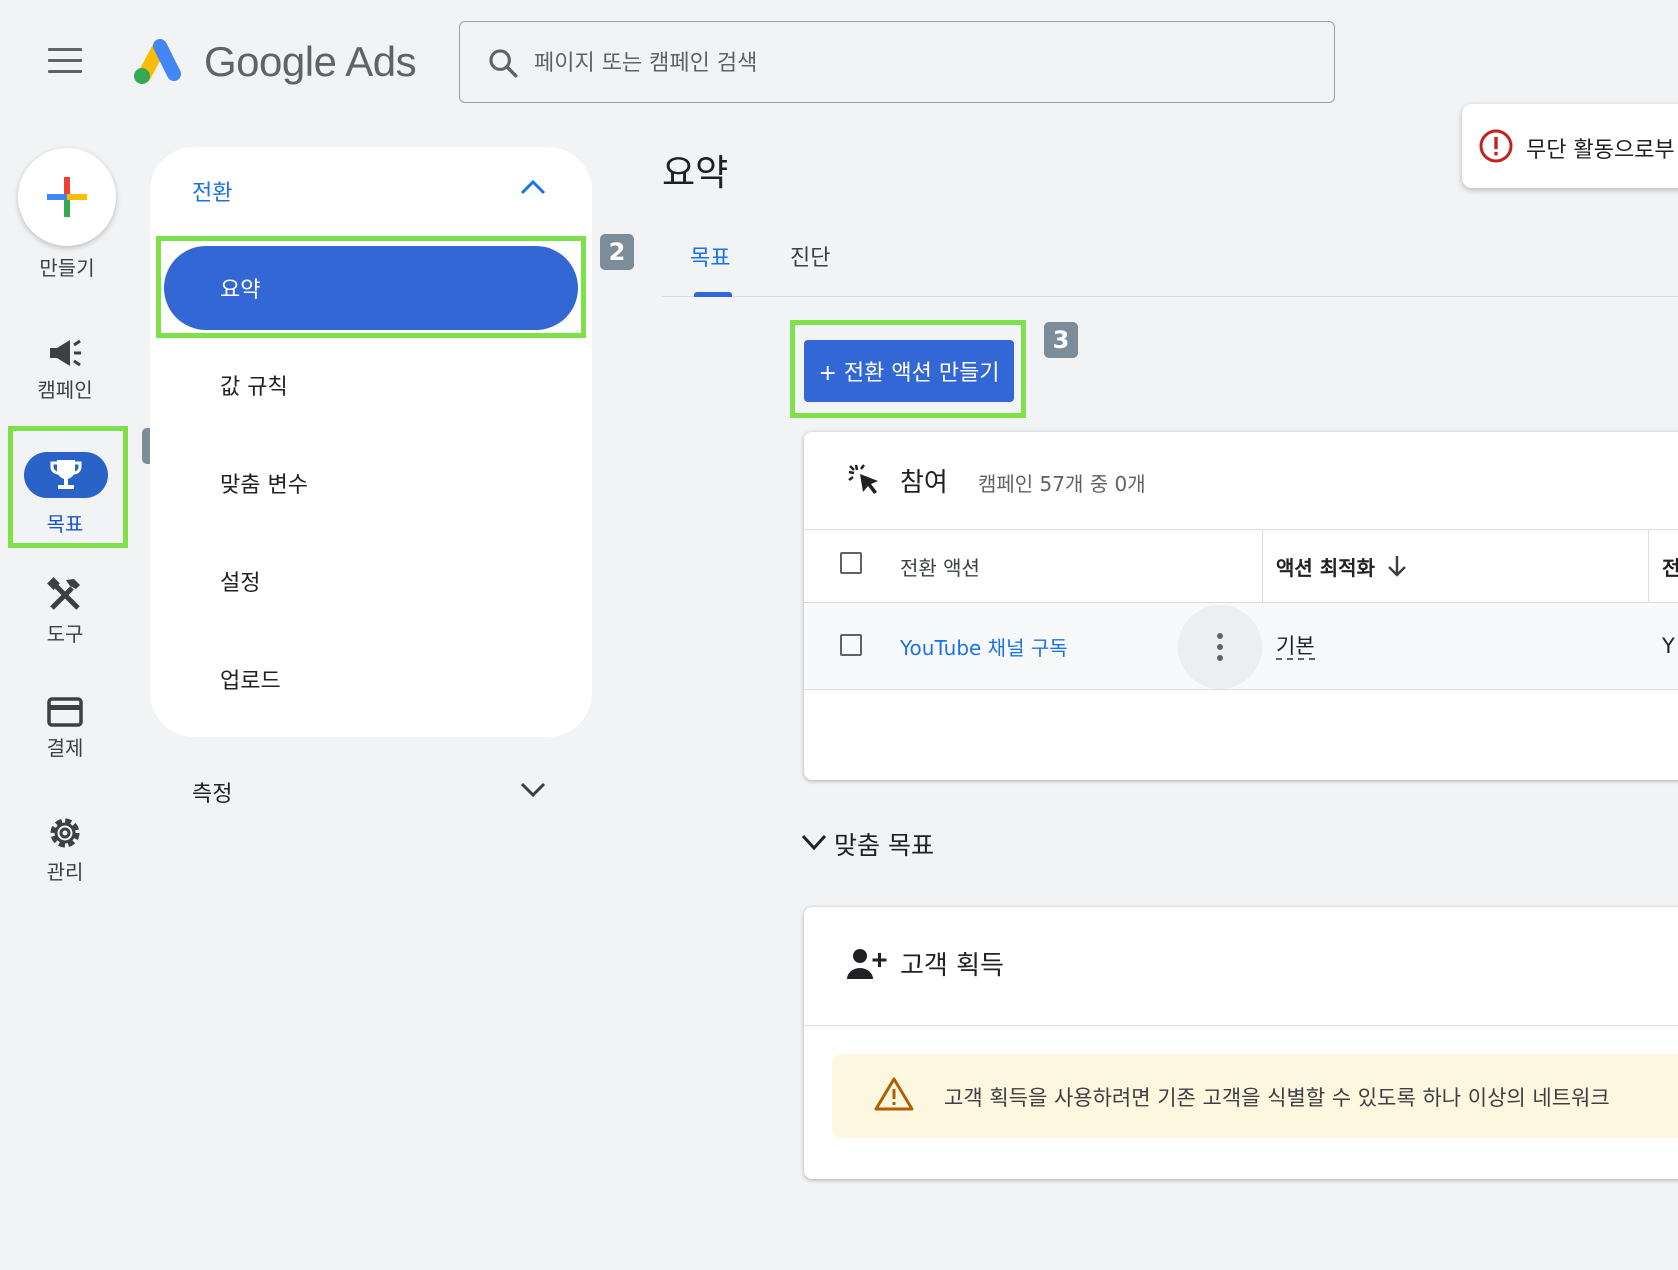 The width and height of the screenshot is (1678, 1270). I want to click on megaphone-icon, so click(65, 355).